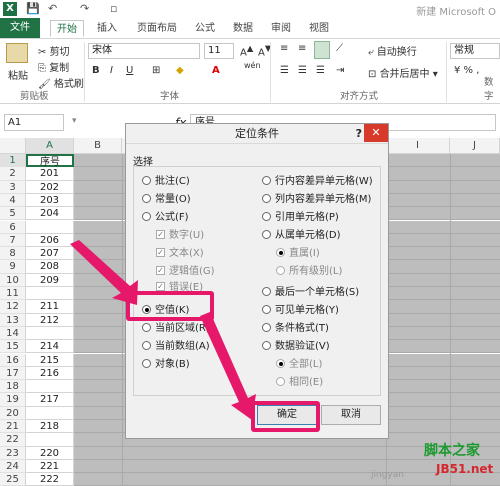 This screenshot has height=486, width=500. What do you see at coordinates (465, 469) in the screenshot?
I see `watermark-site-url: JB51.net` at bounding box center [465, 469].